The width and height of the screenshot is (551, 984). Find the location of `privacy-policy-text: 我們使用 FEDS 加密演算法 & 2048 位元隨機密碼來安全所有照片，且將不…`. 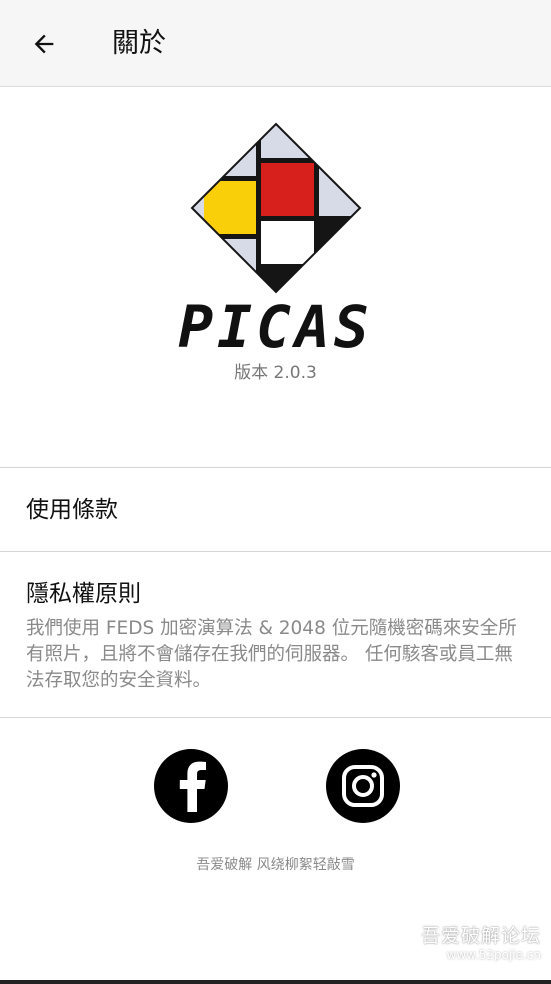

privacy-policy-text: 我們使用 FEDS 加密演算法 & 2048 位元隨機密碼來安全所有照片，且將不… is located at coordinates (271, 654).